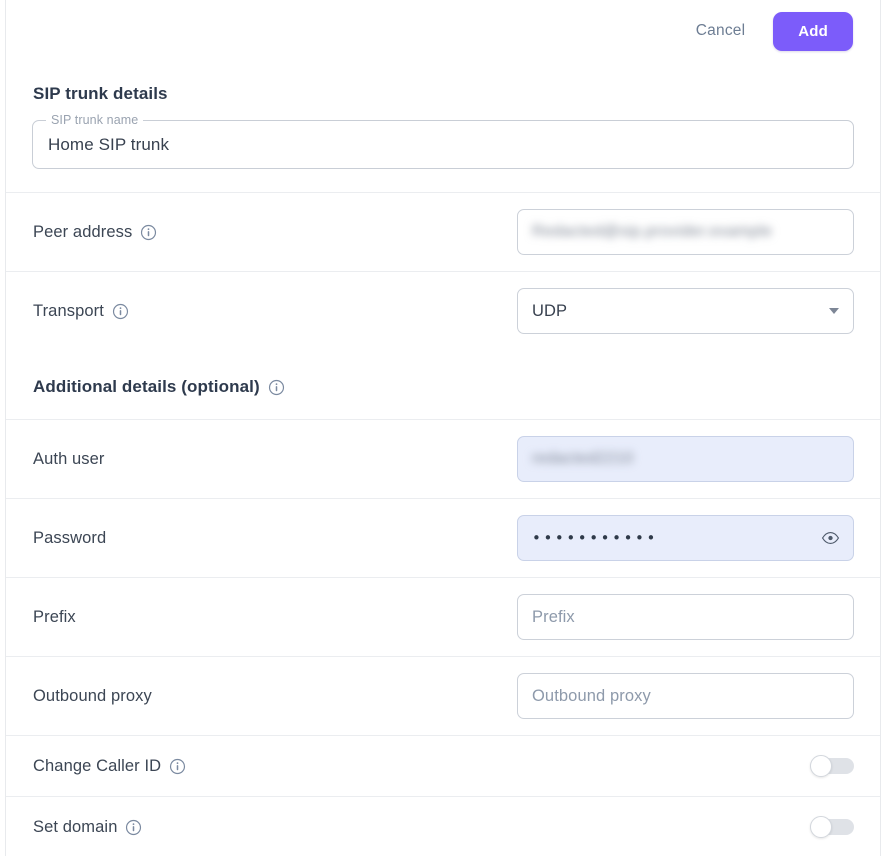  I want to click on prefix-label-group: Prefix, so click(54, 617).